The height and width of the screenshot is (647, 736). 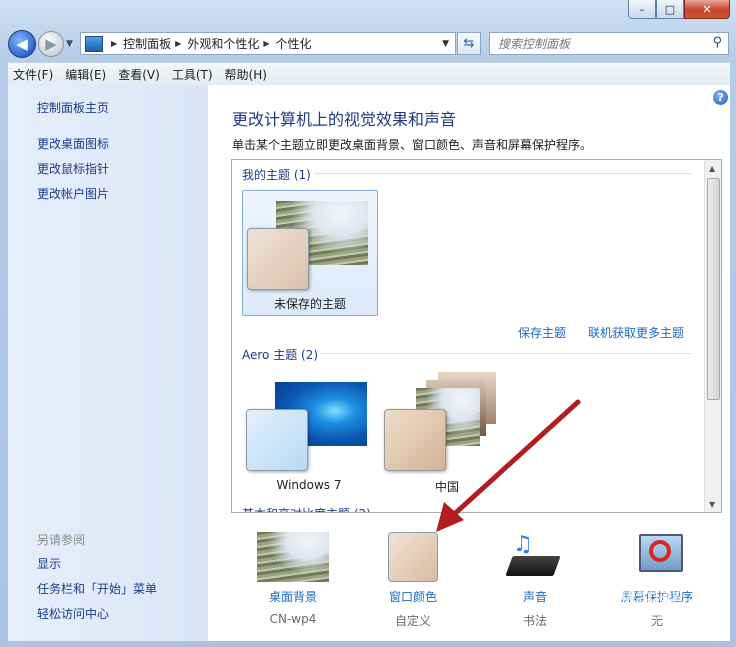 What do you see at coordinates (446, 487) in the screenshot?
I see `theme-name: 中国` at bounding box center [446, 487].